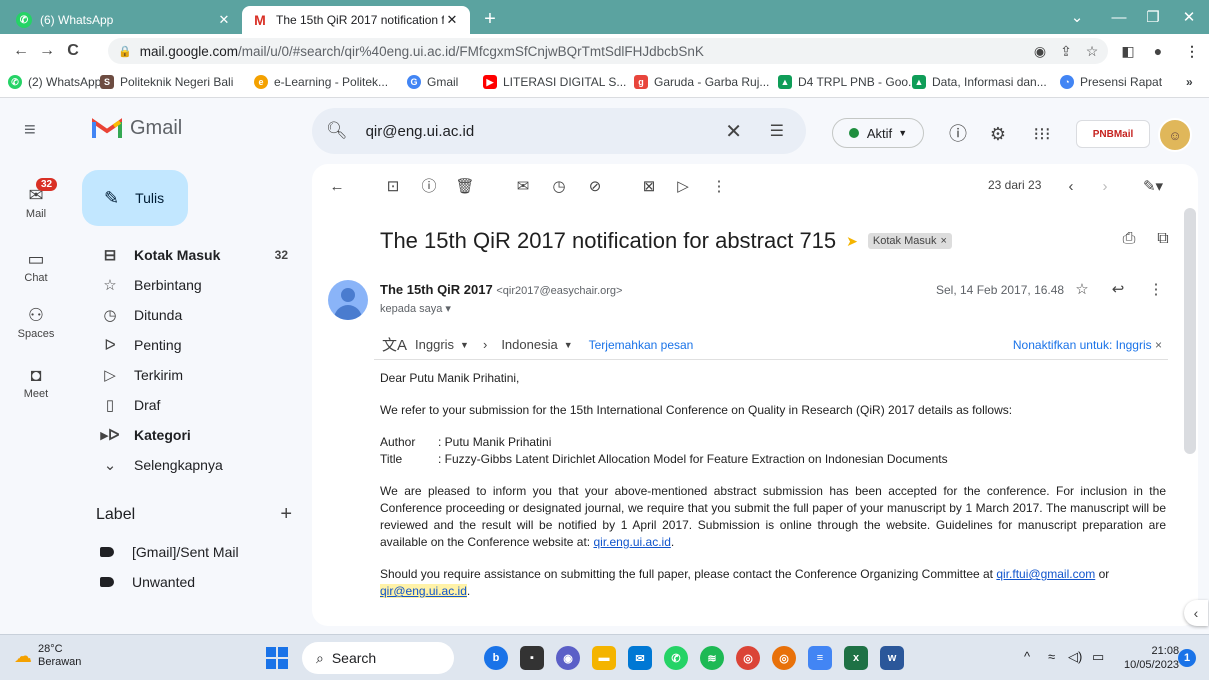  Describe the element at coordinates (432, 82) in the screenshot. I see `bookmark-gmail: G Gmail` at that location.